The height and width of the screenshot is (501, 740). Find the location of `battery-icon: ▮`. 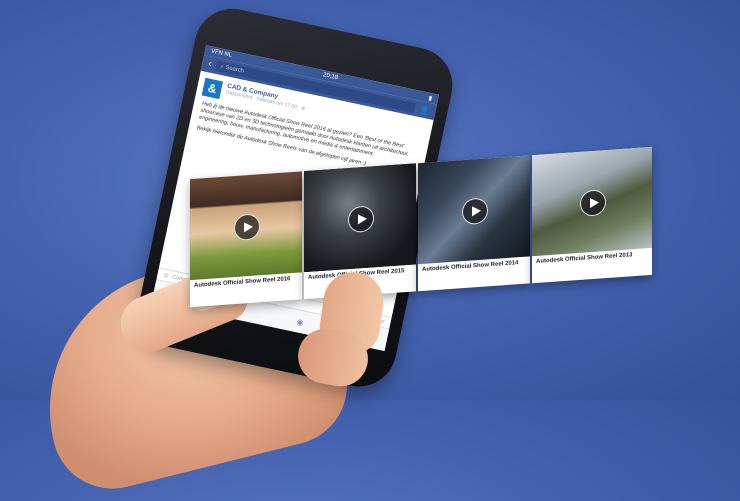

battery-icon: ▮ is located at coordinates (430, 98).